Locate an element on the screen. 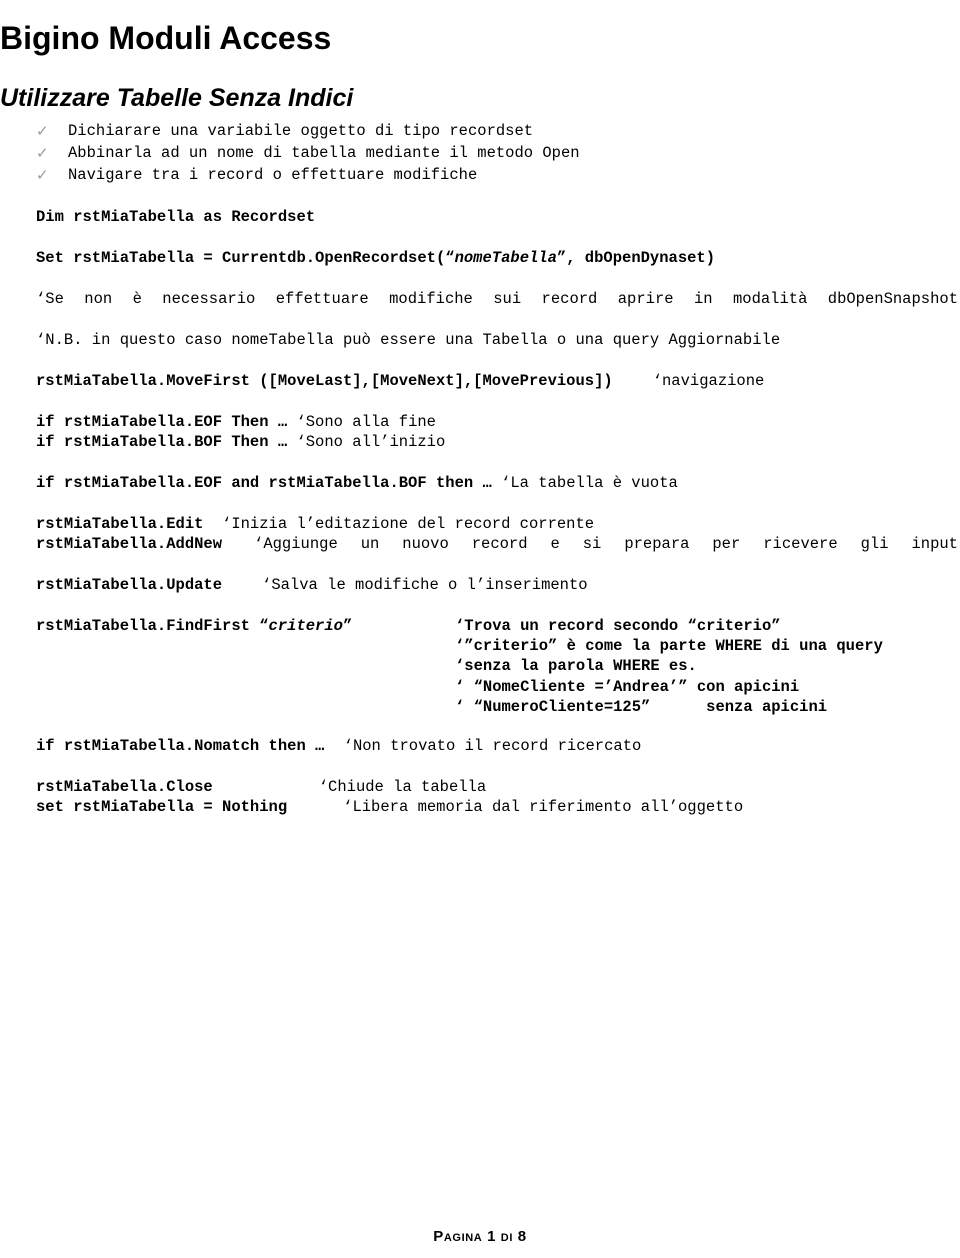 The image size is (960, 1258). comment-movefirst: ‘navigazione is located at coordinates (708, 381).